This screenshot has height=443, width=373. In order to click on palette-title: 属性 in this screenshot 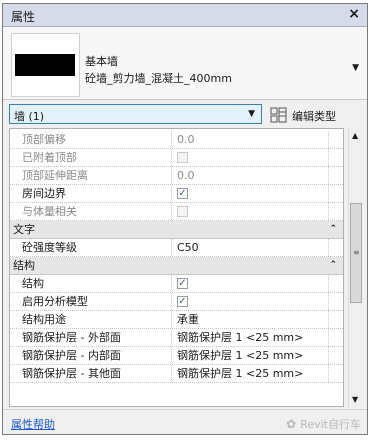, I will do `click(23, 17)`.